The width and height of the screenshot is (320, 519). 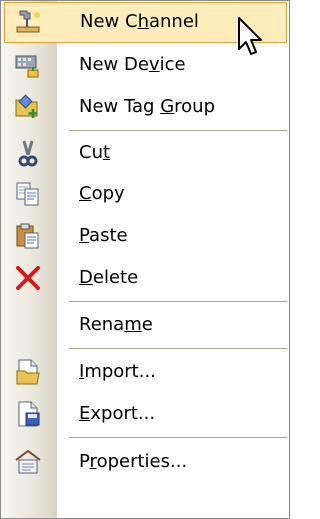 What do you see at coordinates (27, 66) in the screenshot?
I see `new-device-icon` at bounding box center [27, 66].